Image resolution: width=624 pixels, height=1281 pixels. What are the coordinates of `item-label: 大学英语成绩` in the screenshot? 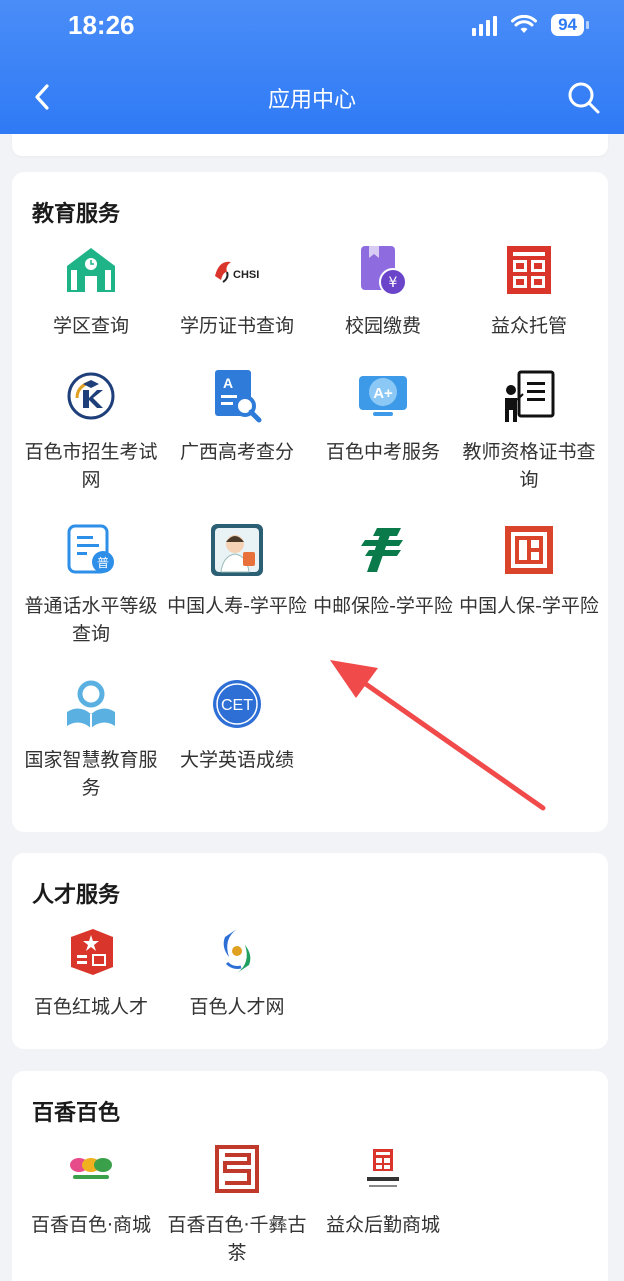 It's located at (236, 760).